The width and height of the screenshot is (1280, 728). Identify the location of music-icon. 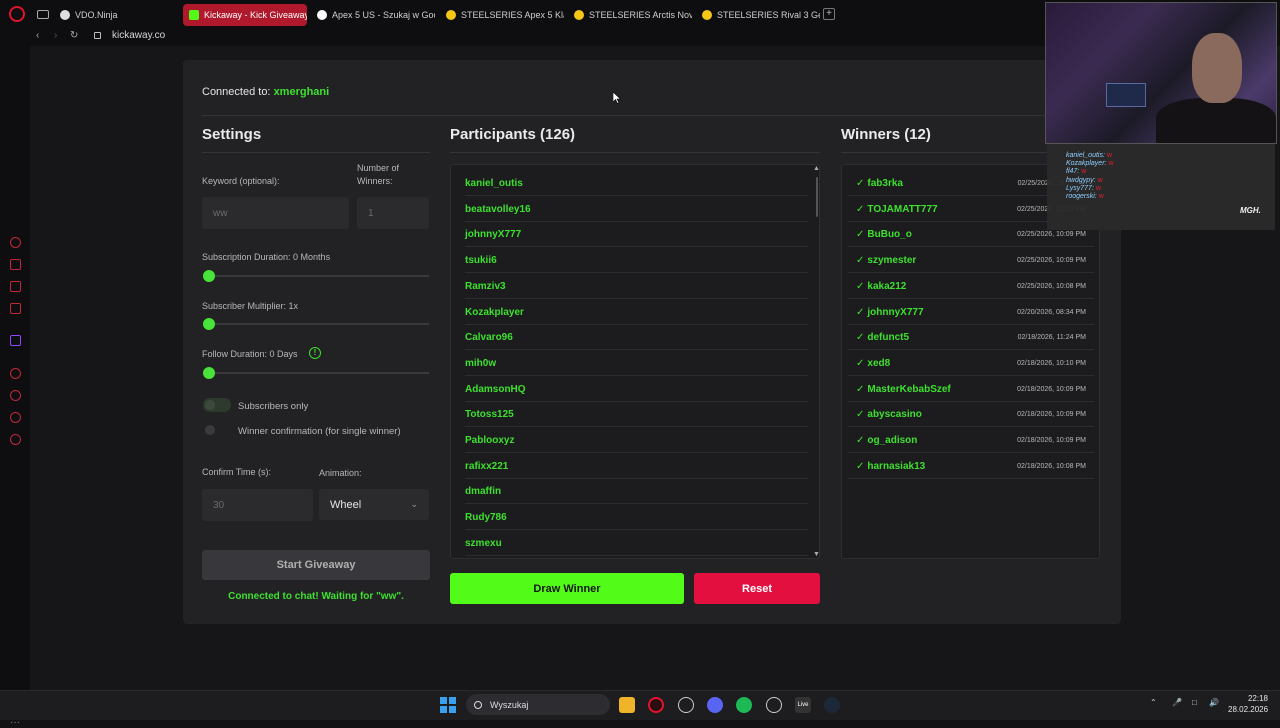
(15, 308).